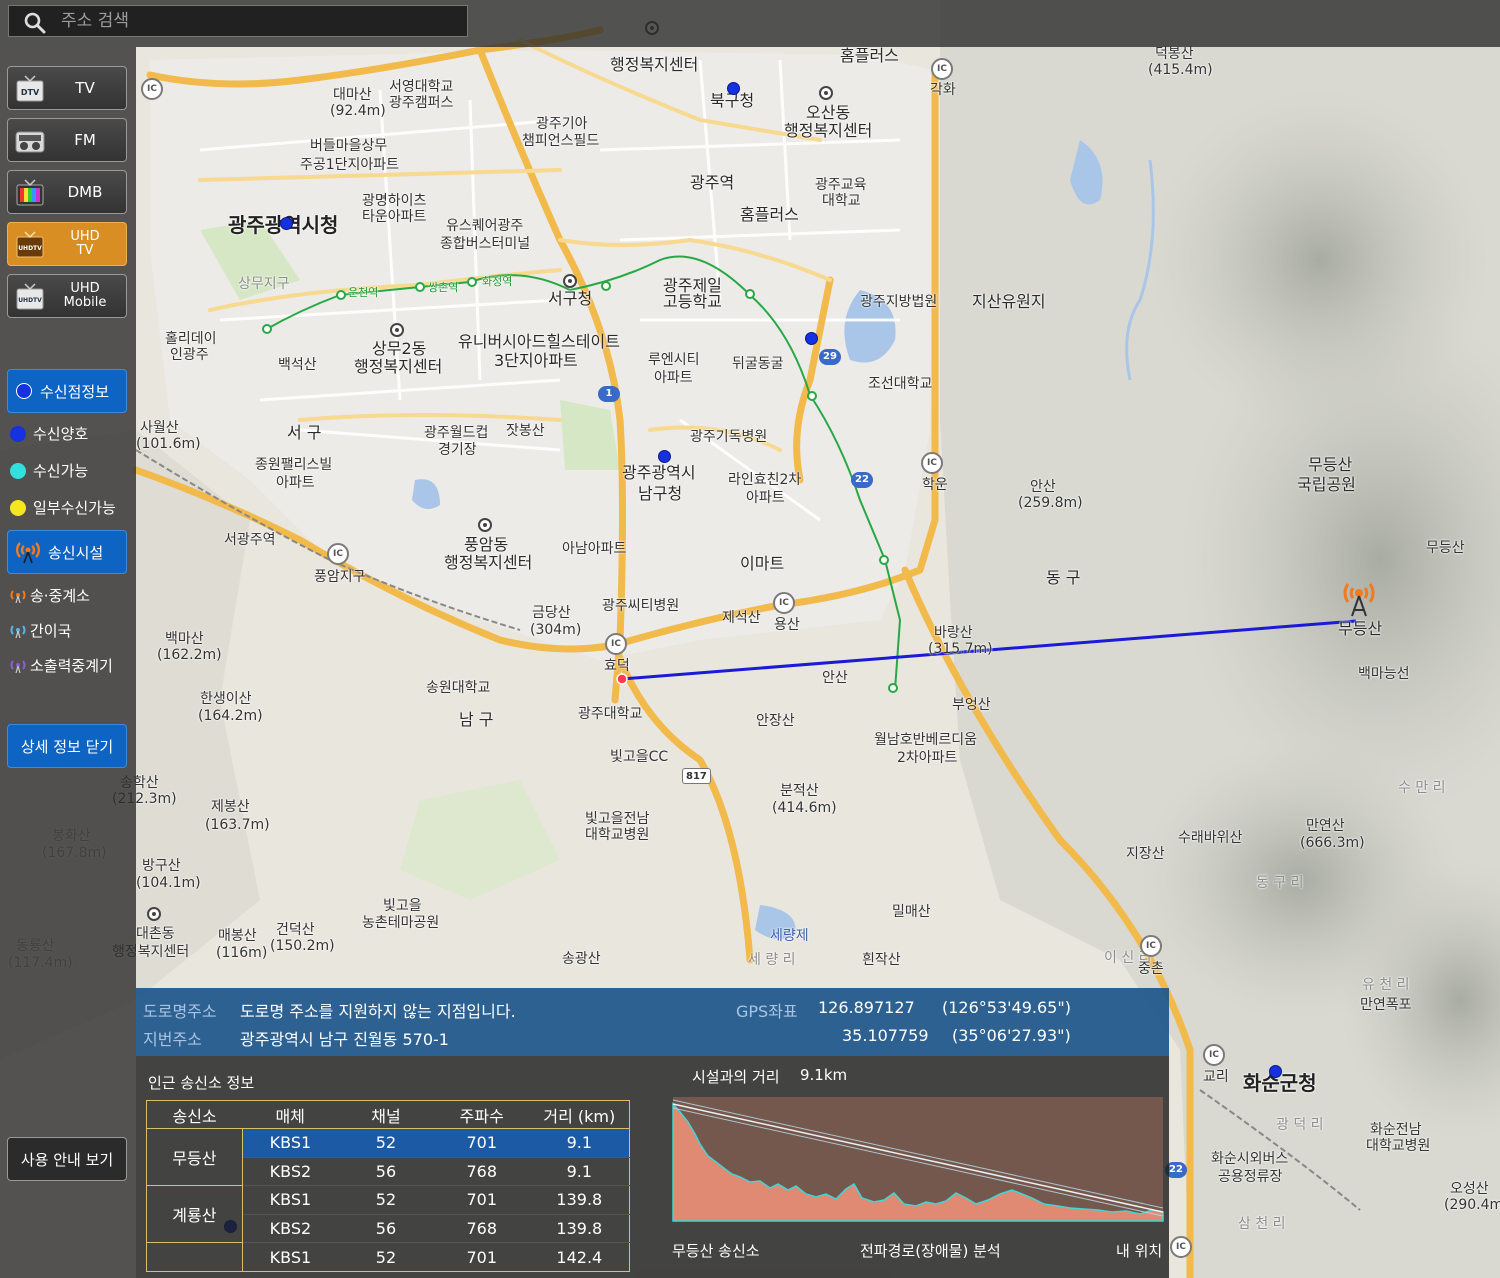 Image resolution: width=1500 pixels, height=1278 pixels. What do you see at coordinates (49, 433) in the screenshot?
I see `legend-good-reception: 수신양호` at bounding box center [49, 433].